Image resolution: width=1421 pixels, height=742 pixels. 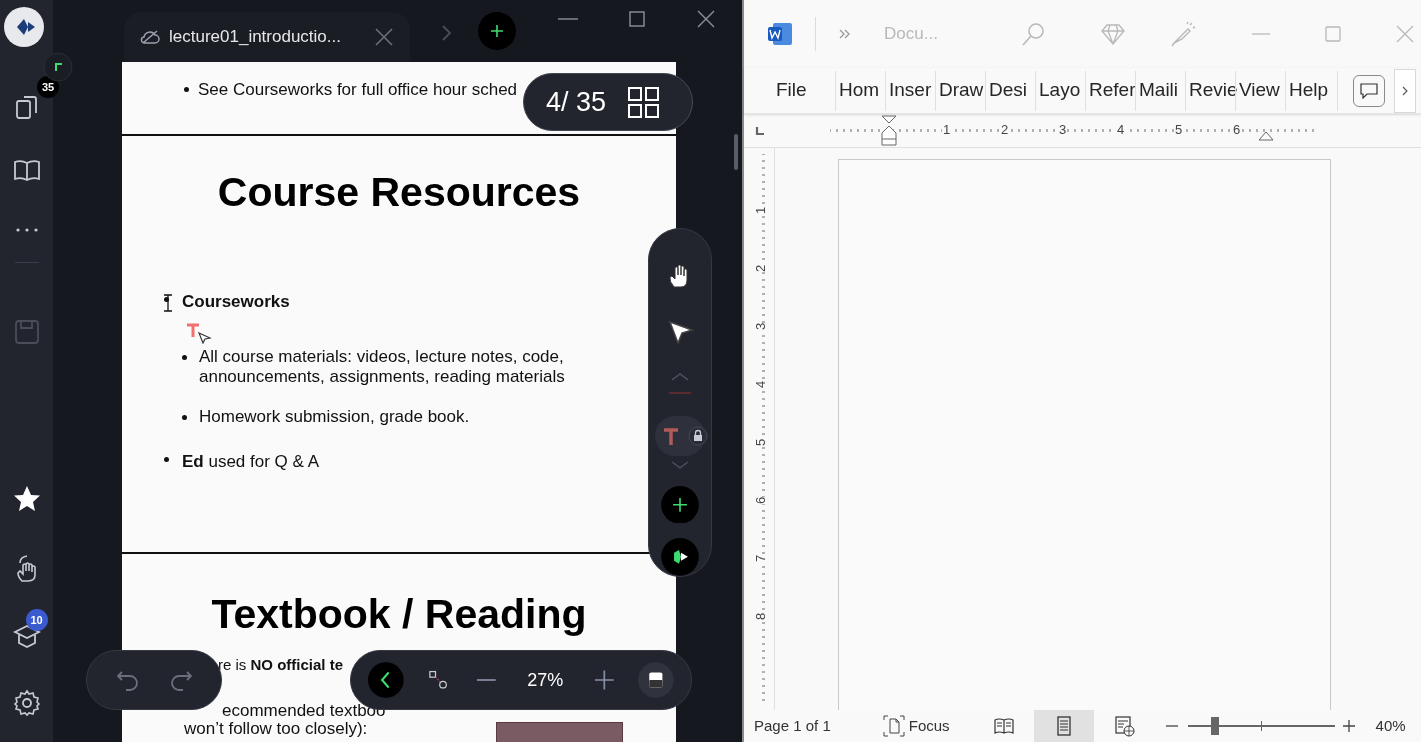 What do you see at coordinates (644, 102) in the screenshot?
I see `grid-view-icon` at bounding box center [644, 102].